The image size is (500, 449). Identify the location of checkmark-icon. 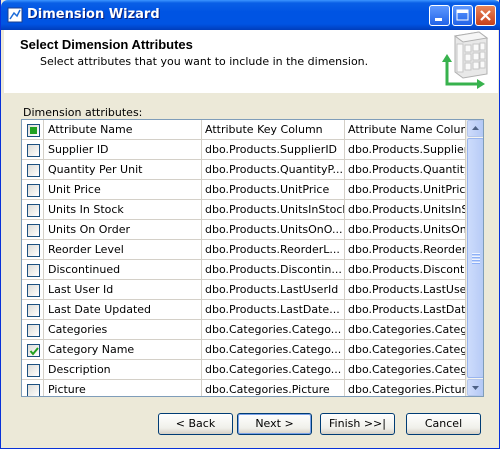
(34, 351).